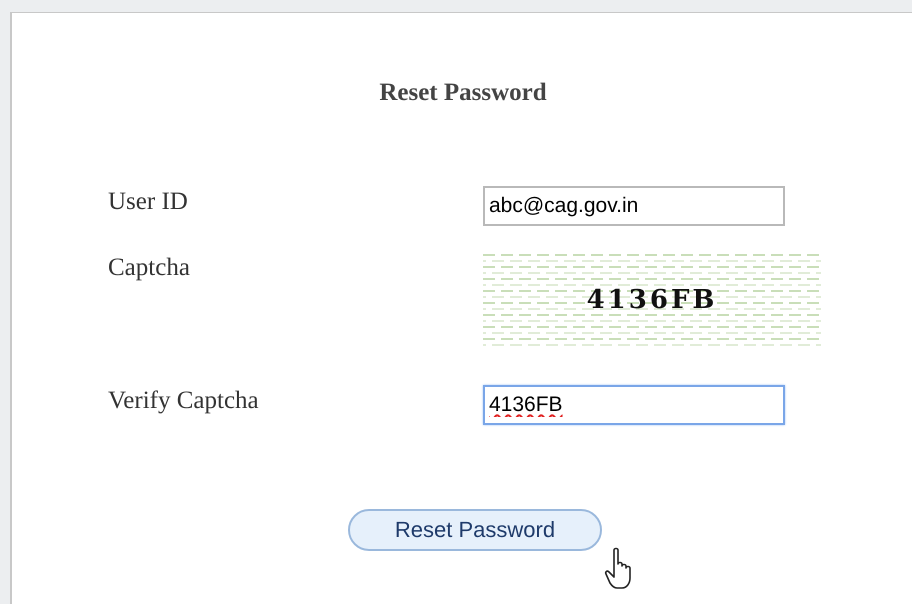  Describe the element at coordinates (148, 202) in the screenshot. I see `field-label: User ID` at that location.